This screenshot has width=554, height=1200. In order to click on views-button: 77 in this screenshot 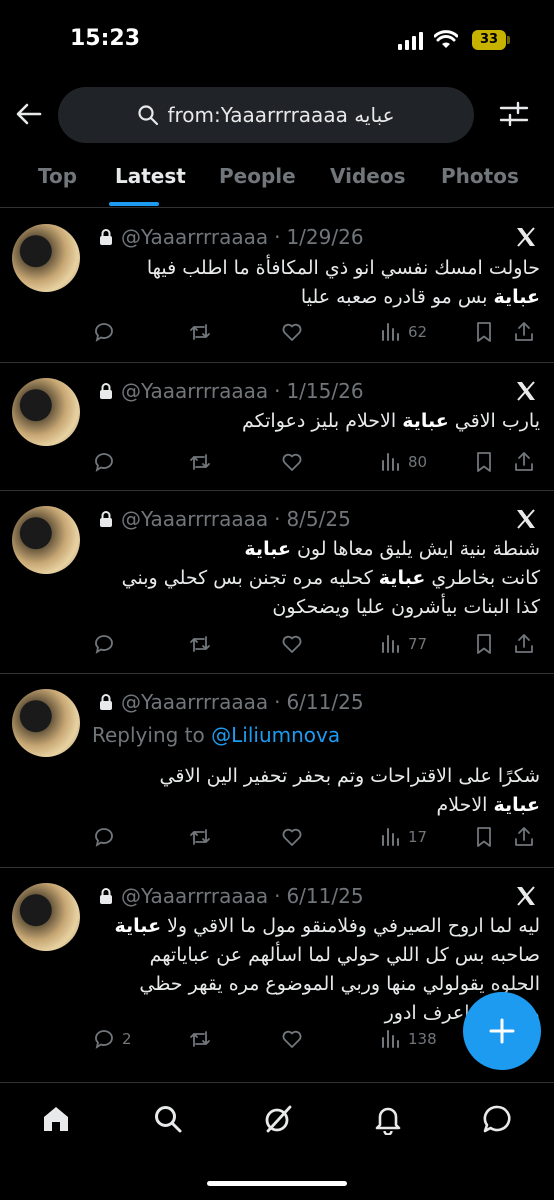, I will do `click(402, 644)`.